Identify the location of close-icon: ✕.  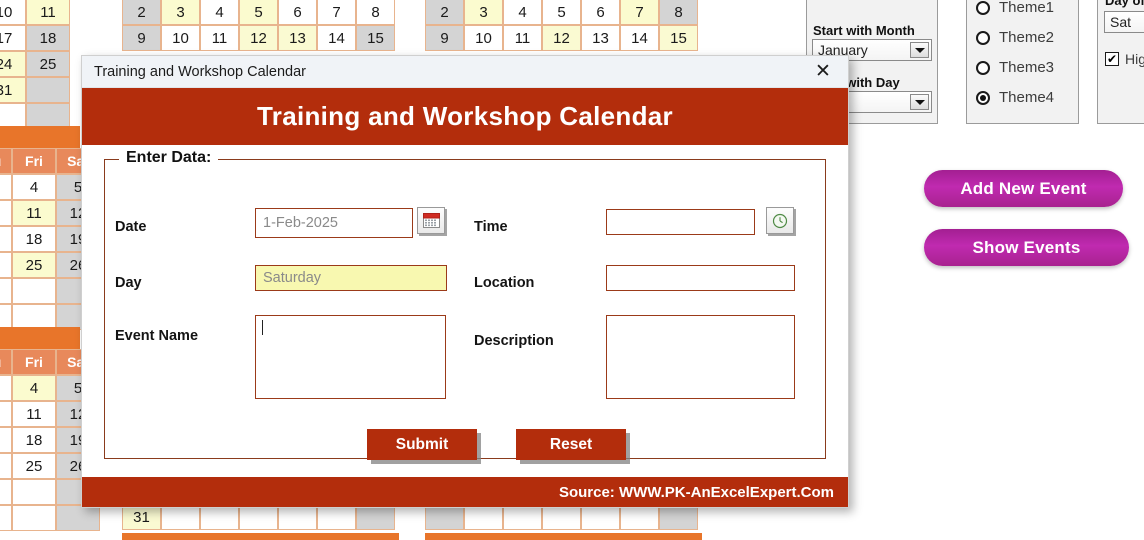
(823, 72).